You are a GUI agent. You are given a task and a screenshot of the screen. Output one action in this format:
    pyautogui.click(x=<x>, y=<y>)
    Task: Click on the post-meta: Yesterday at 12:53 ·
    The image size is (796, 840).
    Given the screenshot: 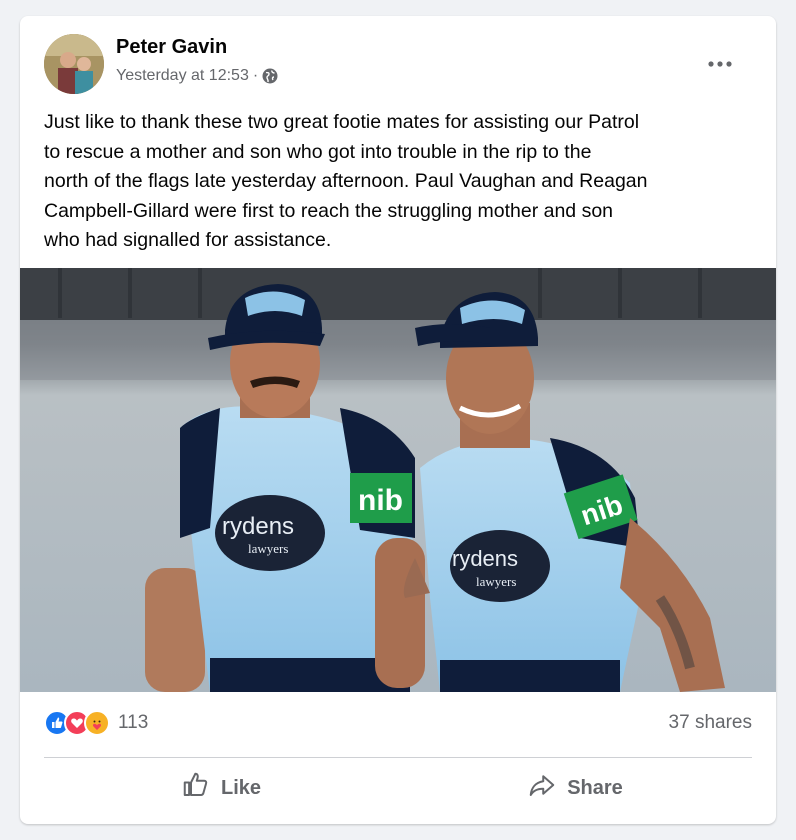 What is the action you would take?
    pyautogui.click(x=197, y=76)
    